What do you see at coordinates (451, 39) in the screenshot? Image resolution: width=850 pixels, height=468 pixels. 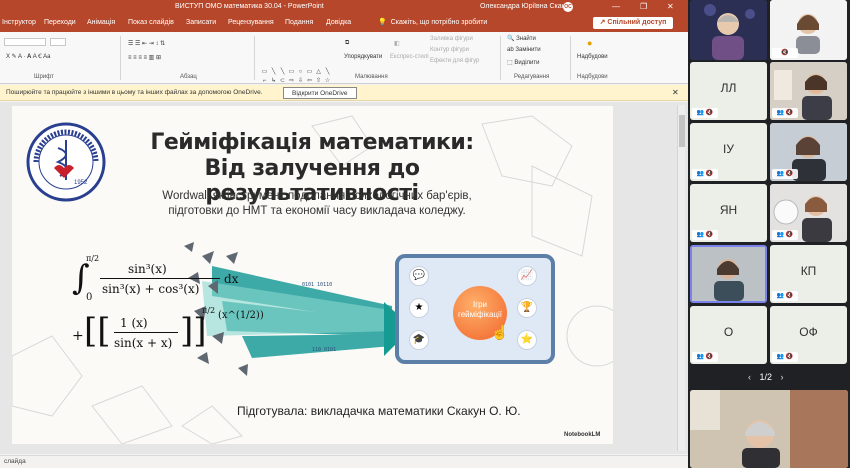 I see `fill-button: Заливка фігури` at bounding box center [451, 39].